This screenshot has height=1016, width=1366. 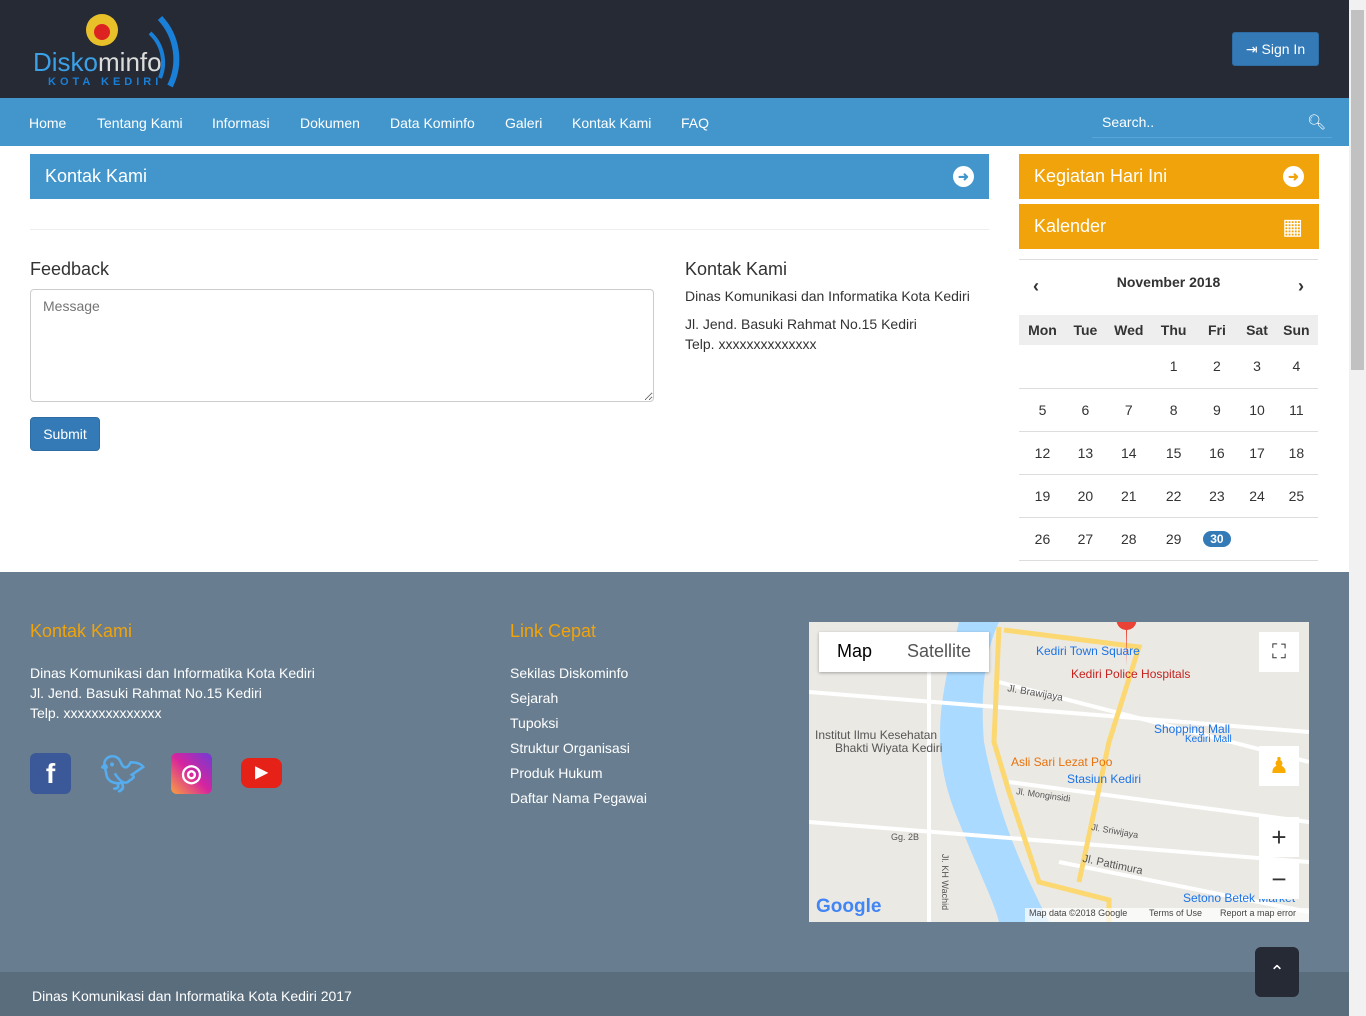 I want to click on calendar-day: 6, so click(x=1085, y=410).